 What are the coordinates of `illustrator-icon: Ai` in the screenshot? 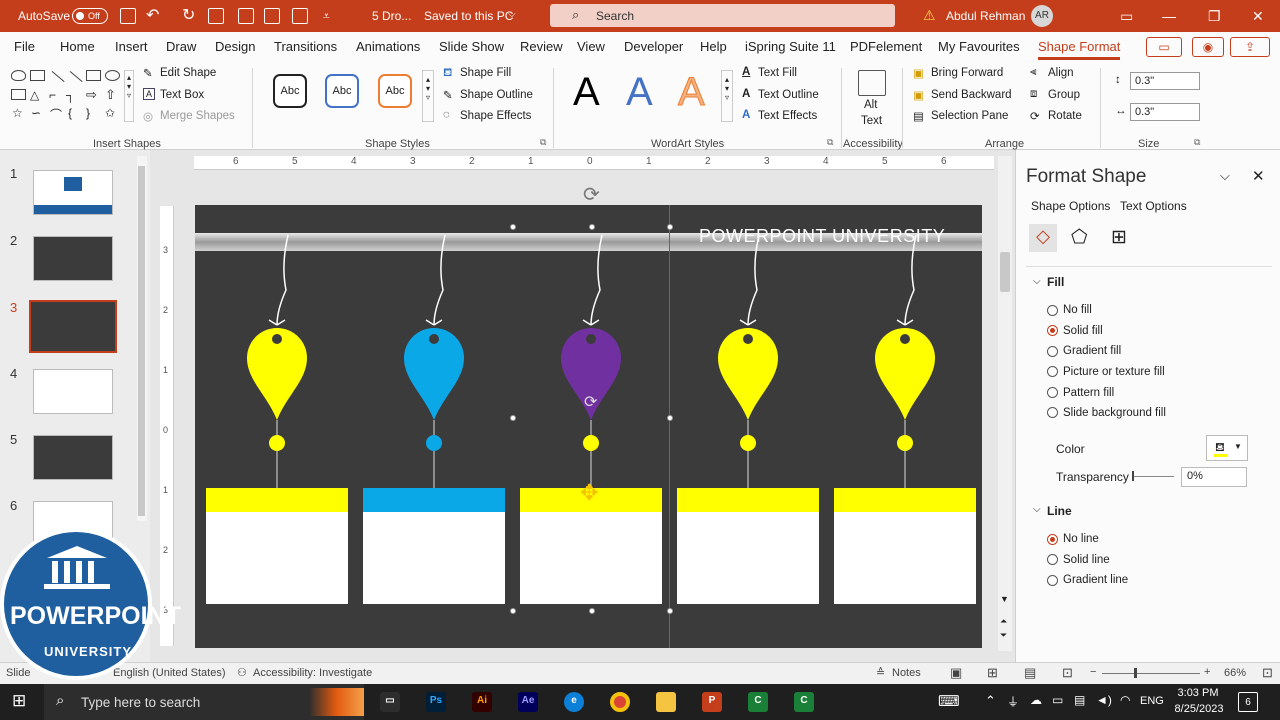 It's located at (482, 702).